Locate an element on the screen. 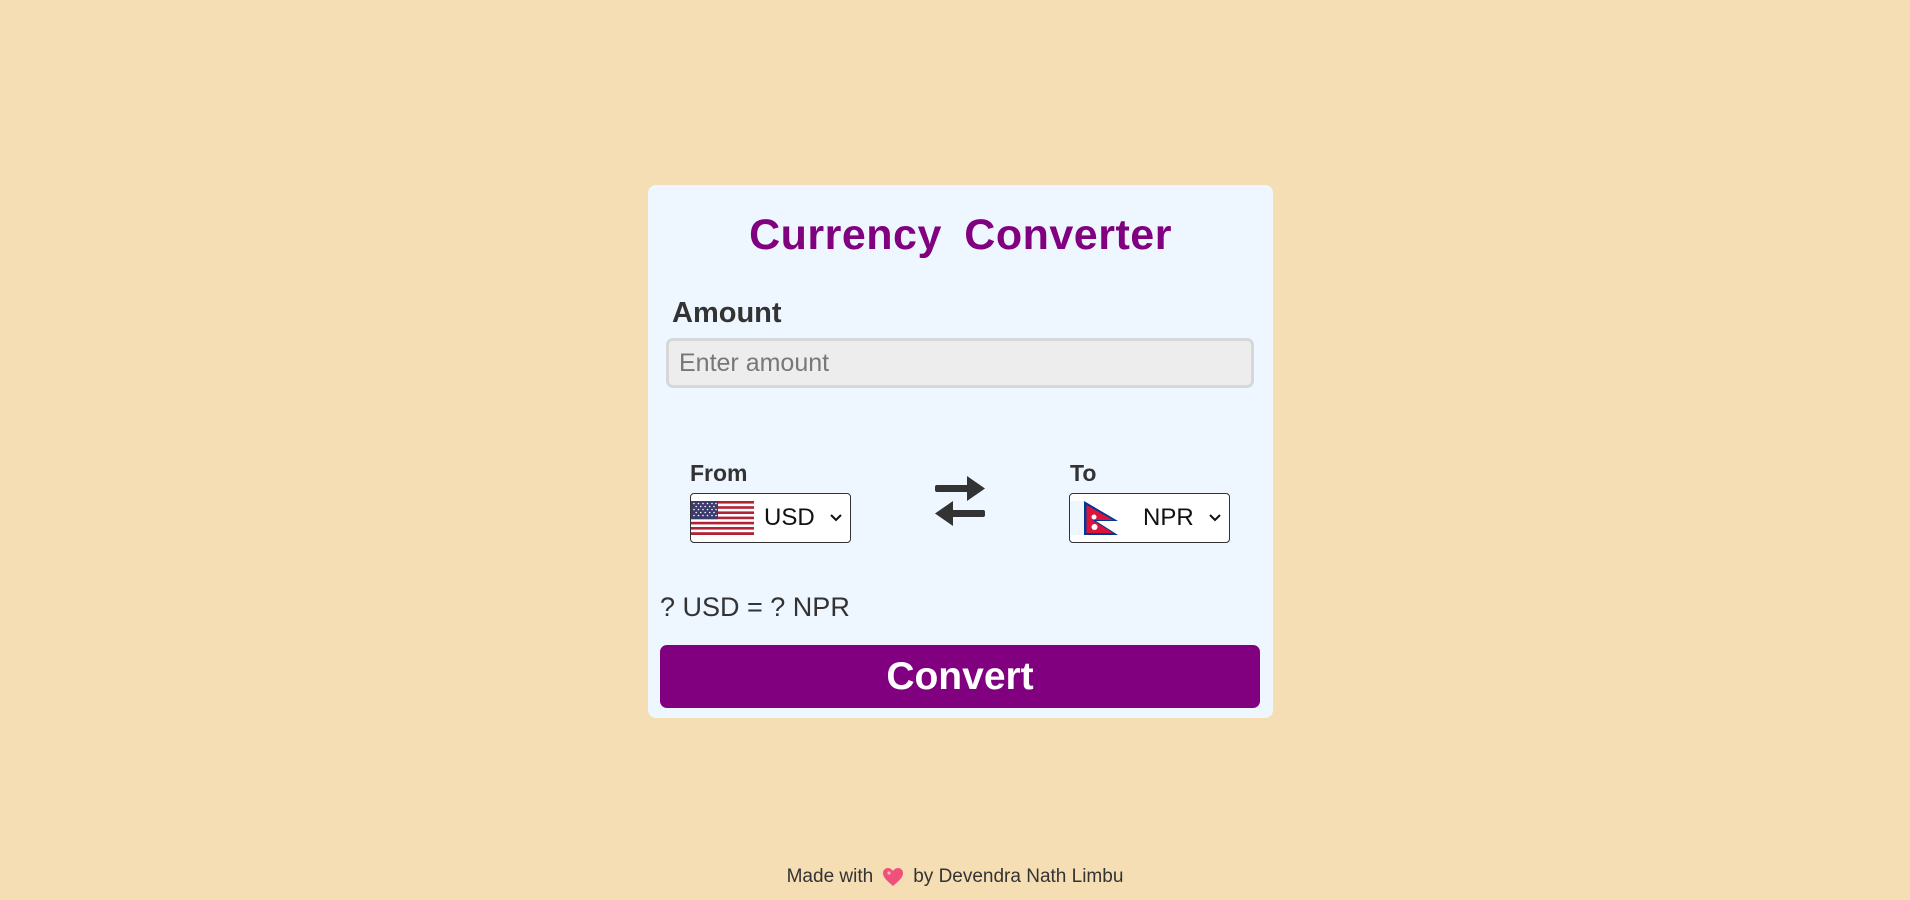  from-currency-value: USD is located at coordinates (789, 517).